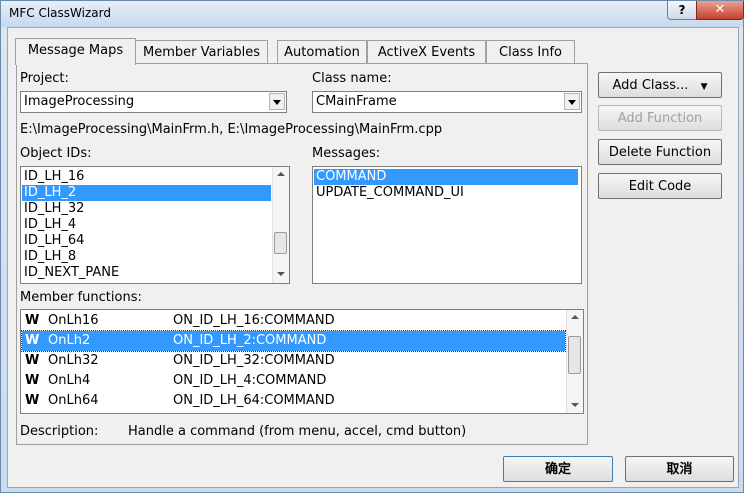 This screenshot has width=744, height=493. What do you see at coordinates (56, 153) in the screenshot?
I see `object-ids-label: Object IDs:` at bounding box center [56, 153].